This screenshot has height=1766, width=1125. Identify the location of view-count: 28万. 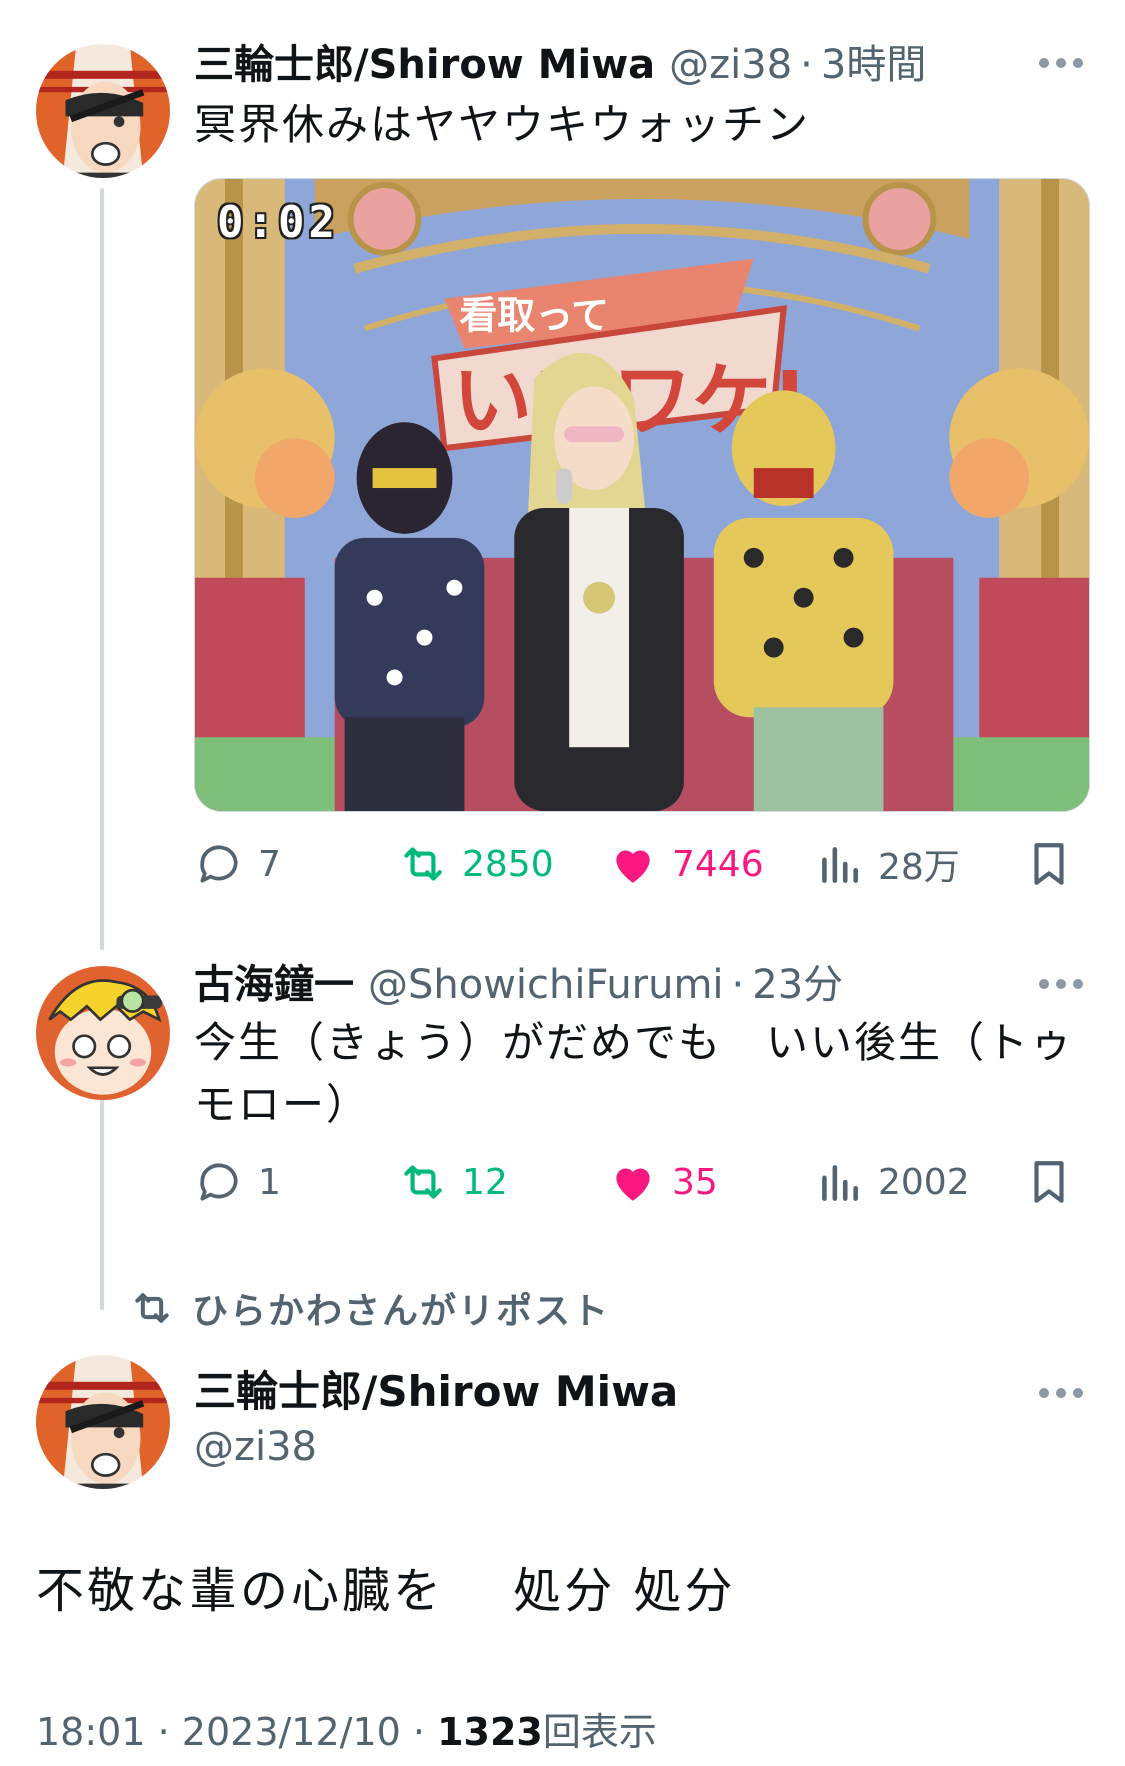
(919, 867).